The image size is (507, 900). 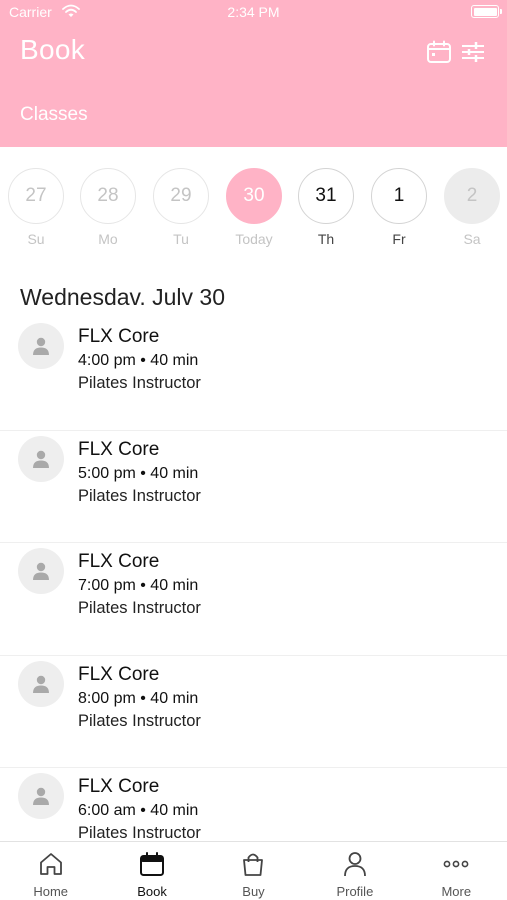 I want to click on day-label: Th, so click(x=326, y=239).